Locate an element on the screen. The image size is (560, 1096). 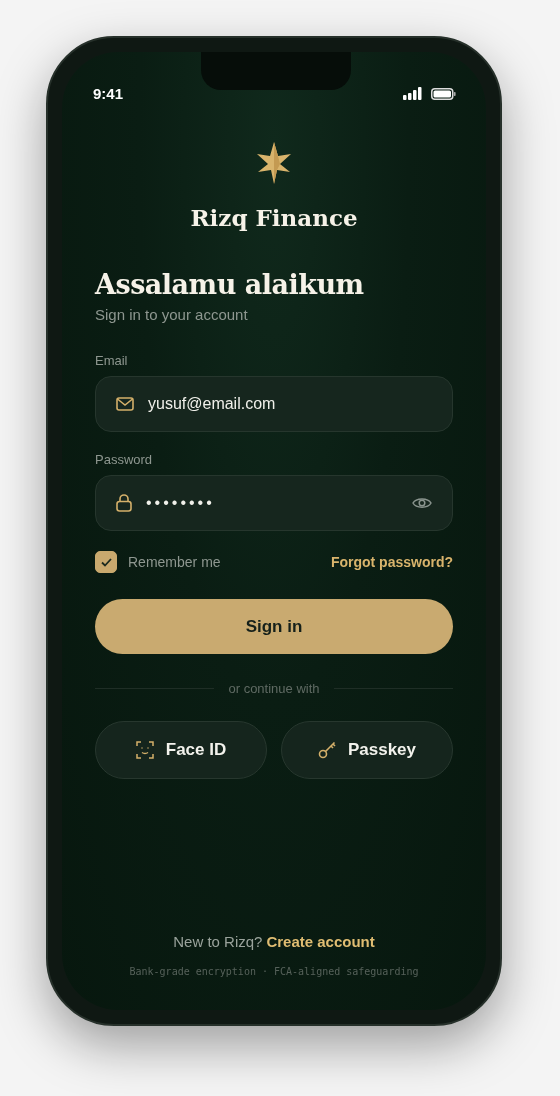
mail-icon is located at coordinates (125, 404).